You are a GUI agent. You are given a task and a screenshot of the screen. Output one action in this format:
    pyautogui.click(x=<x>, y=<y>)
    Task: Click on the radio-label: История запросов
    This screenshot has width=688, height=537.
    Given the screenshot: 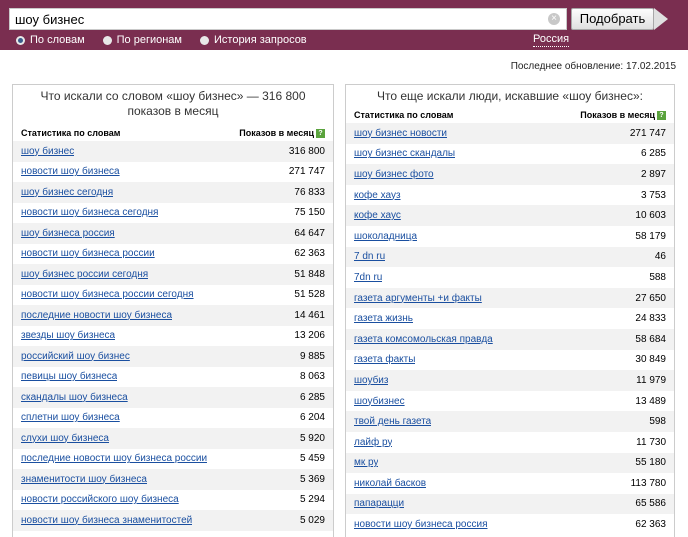 What is the action you would take?
    pyautogui.click(x=260, y=40)
    